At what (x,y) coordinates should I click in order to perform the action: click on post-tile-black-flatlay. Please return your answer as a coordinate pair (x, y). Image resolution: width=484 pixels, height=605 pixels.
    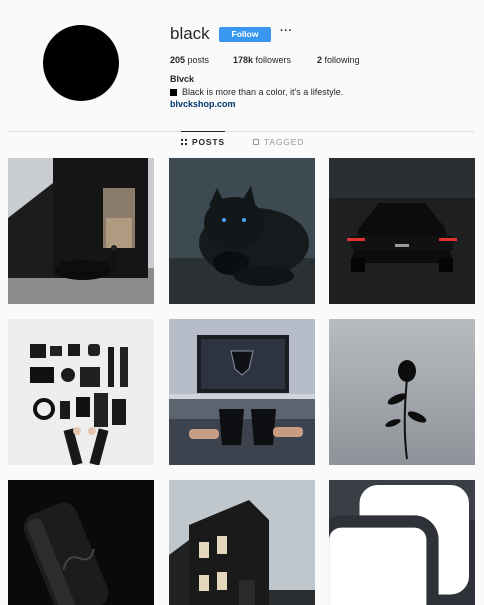
    Looking at the image, I should click on (81, 392).